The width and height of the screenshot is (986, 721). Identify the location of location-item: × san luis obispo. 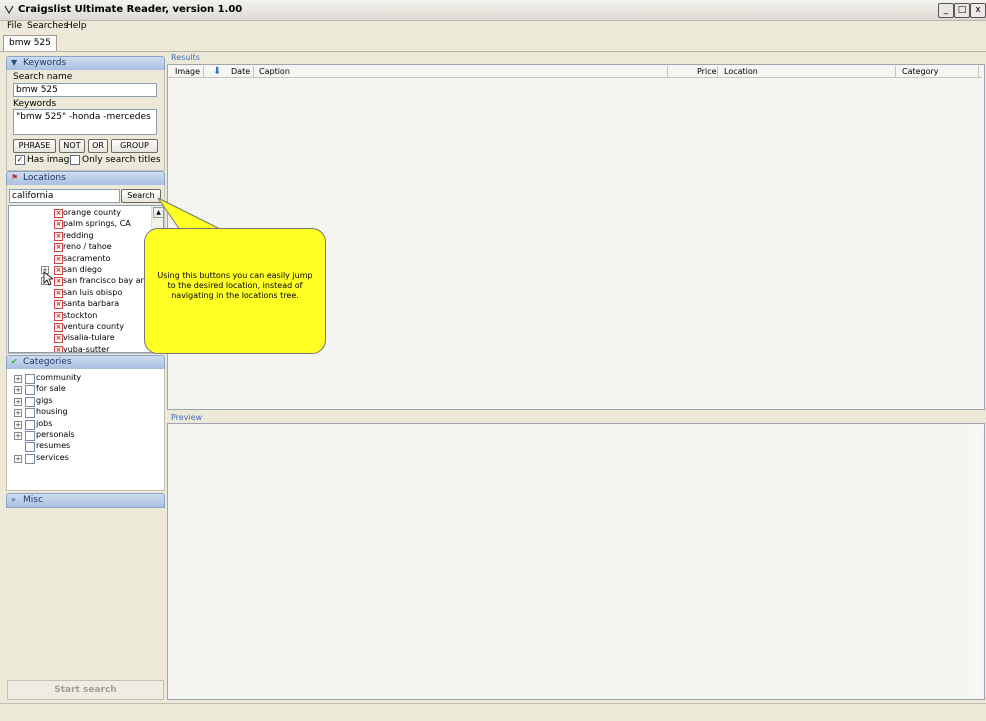
(79, 293).